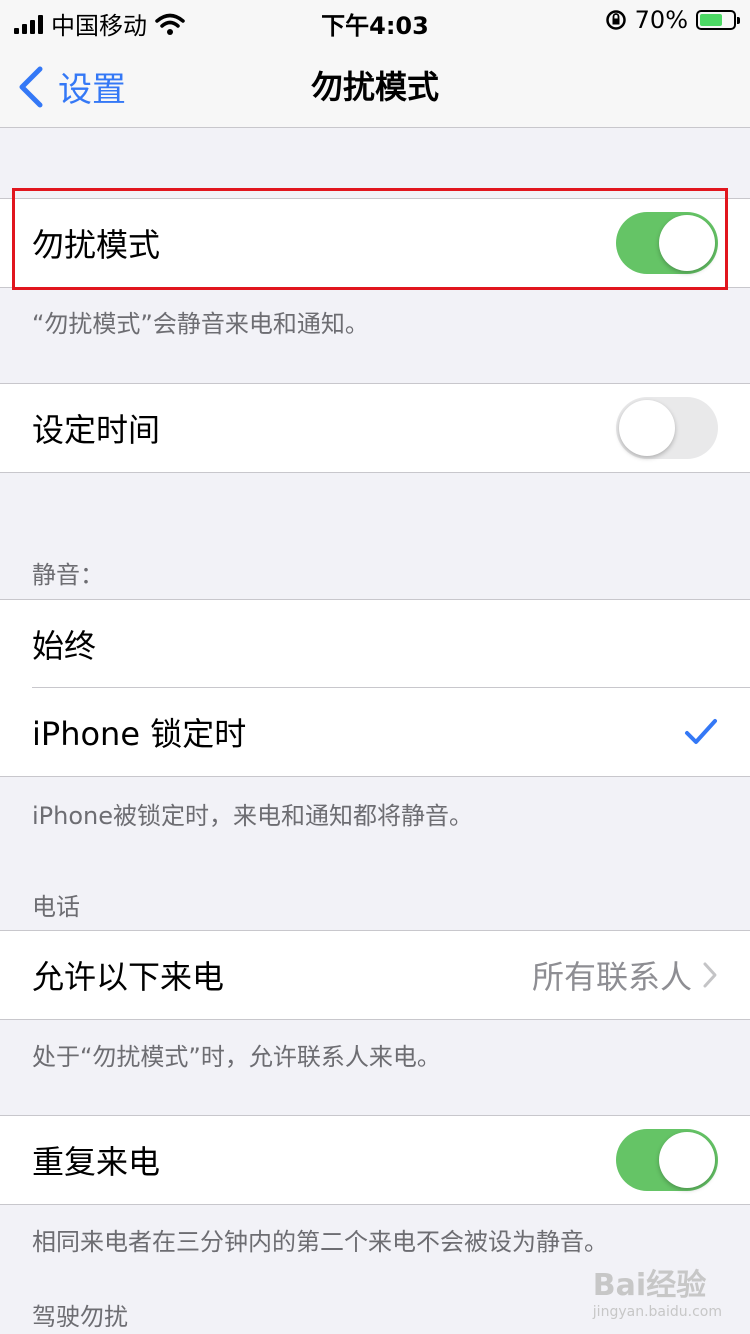  I want to click on driving-header: 驾驶勿扰, so click(80, 1317).